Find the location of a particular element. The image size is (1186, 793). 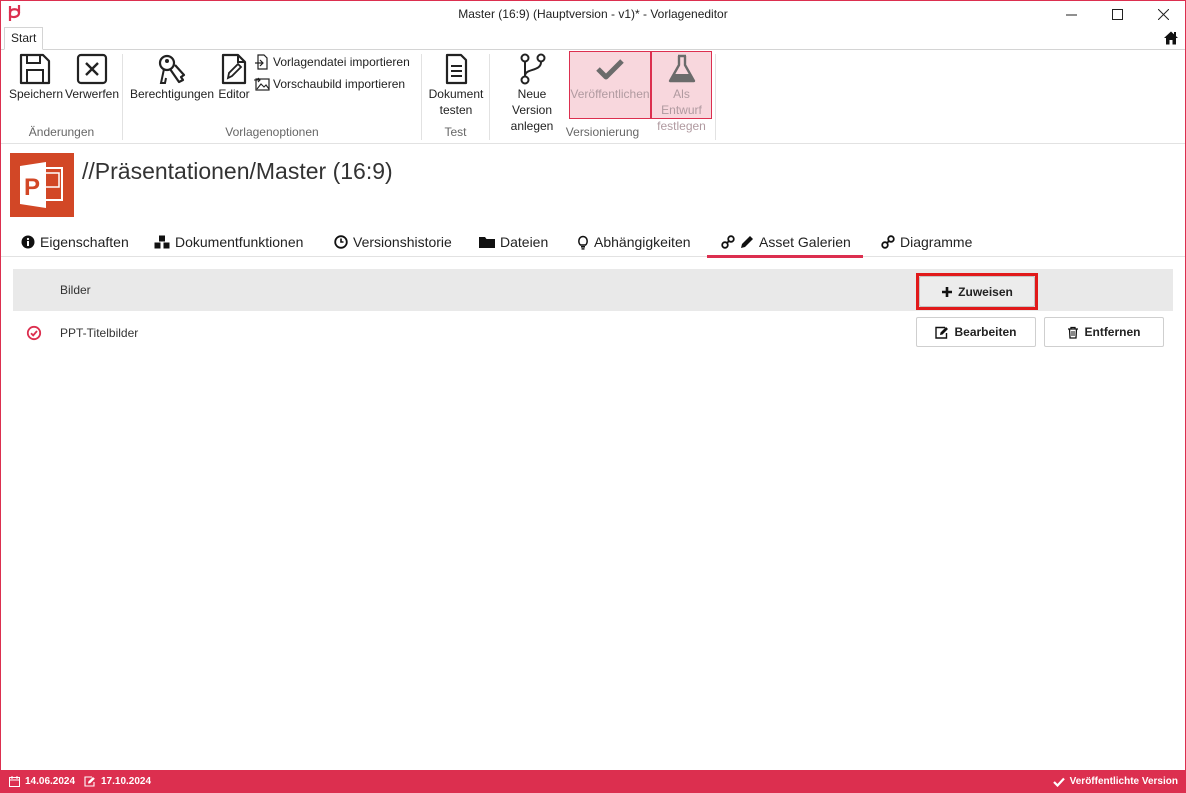

flask-icon is located at coordinates (681, 68).